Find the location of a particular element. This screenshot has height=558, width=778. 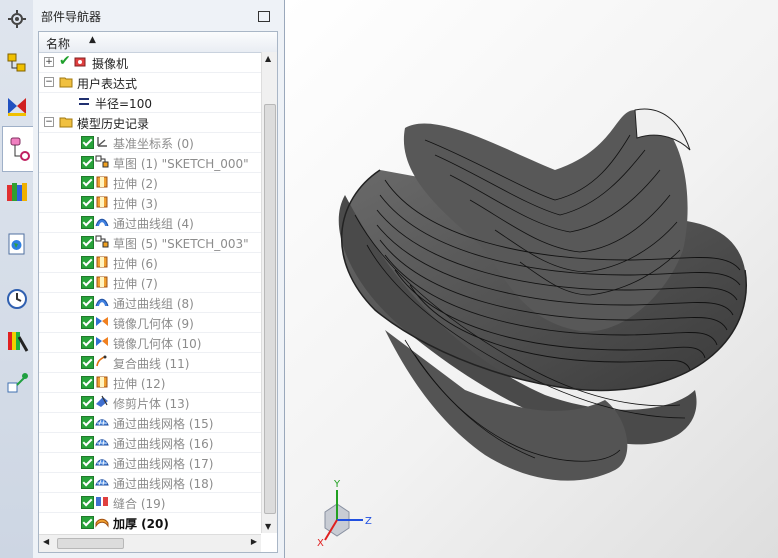

tree-row: 拉伸 (6) is located at coordinates (150, 262).